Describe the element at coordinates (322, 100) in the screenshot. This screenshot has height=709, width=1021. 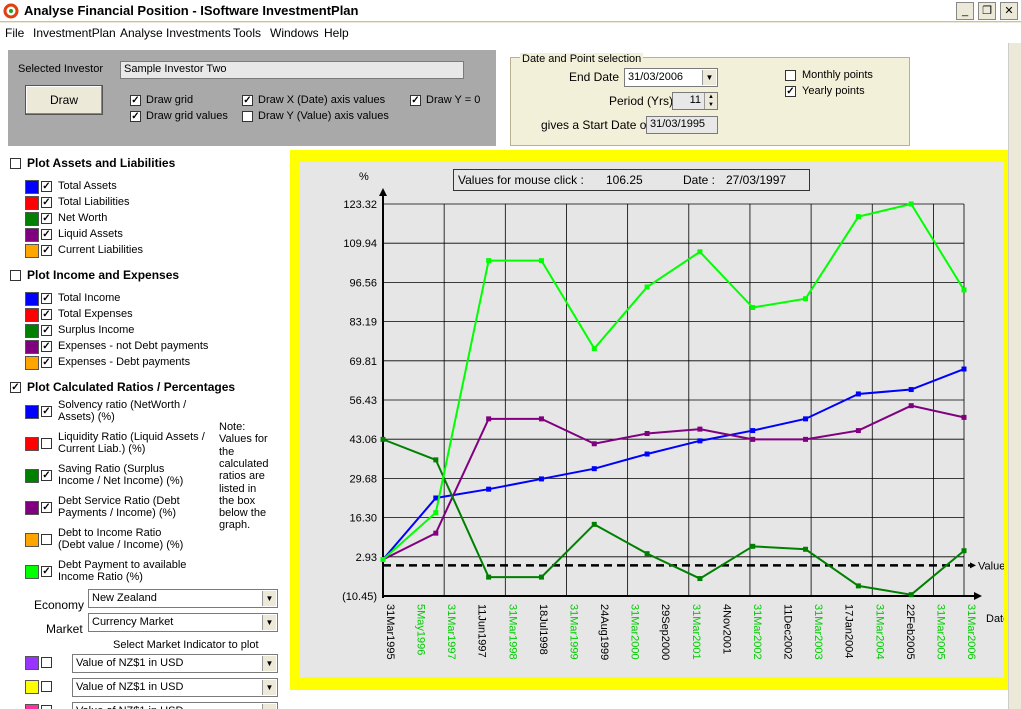
I see `draw-x-axis-label: Draw X (Date) axis values` at that location.